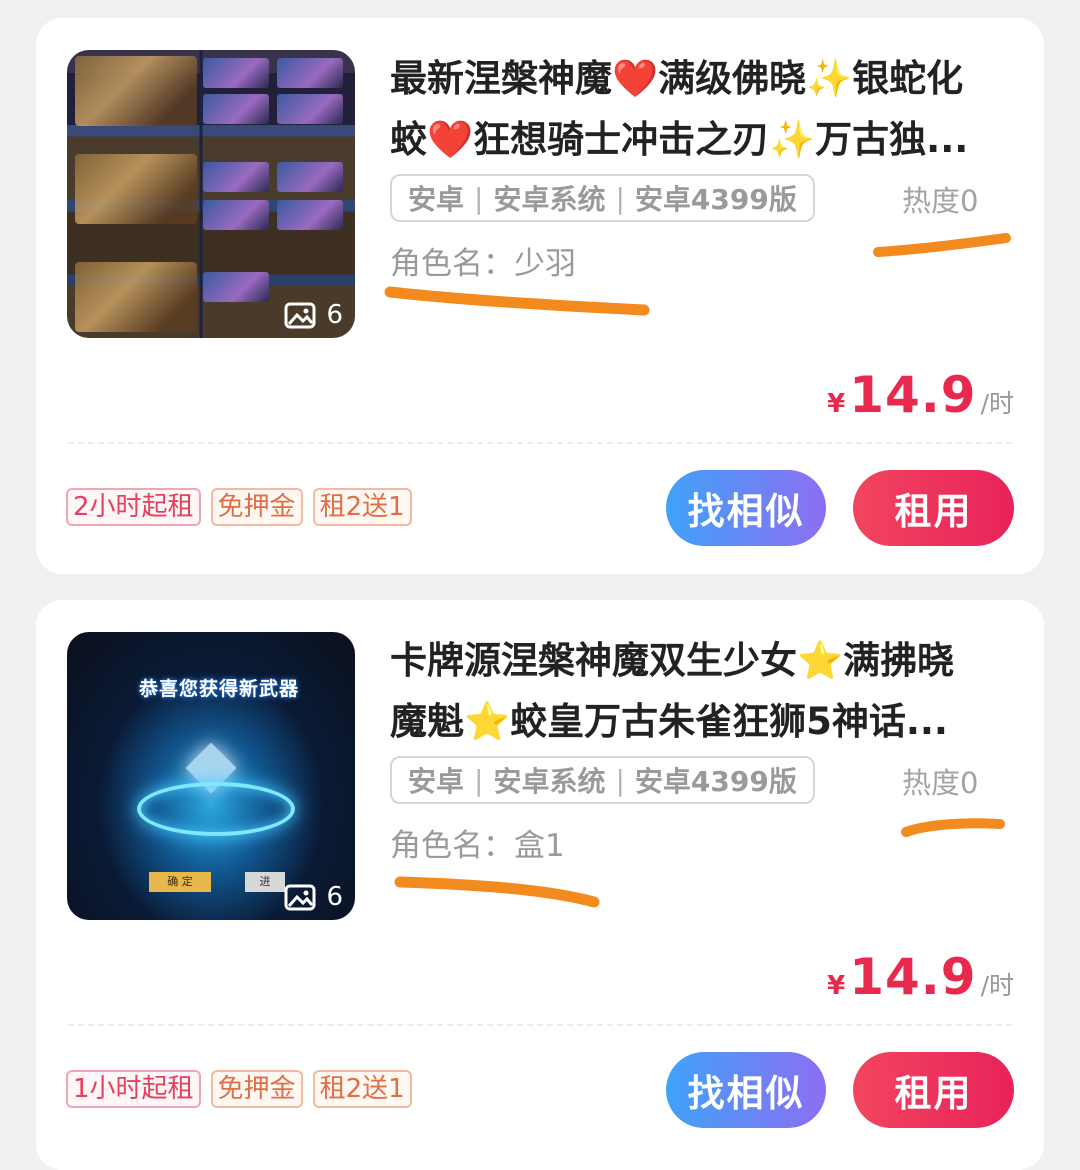  Describe the element at coordinates (218, 689) in the screenshot. I see `thumbnail-banner-text: 恭喜您获得新武器` at that location.